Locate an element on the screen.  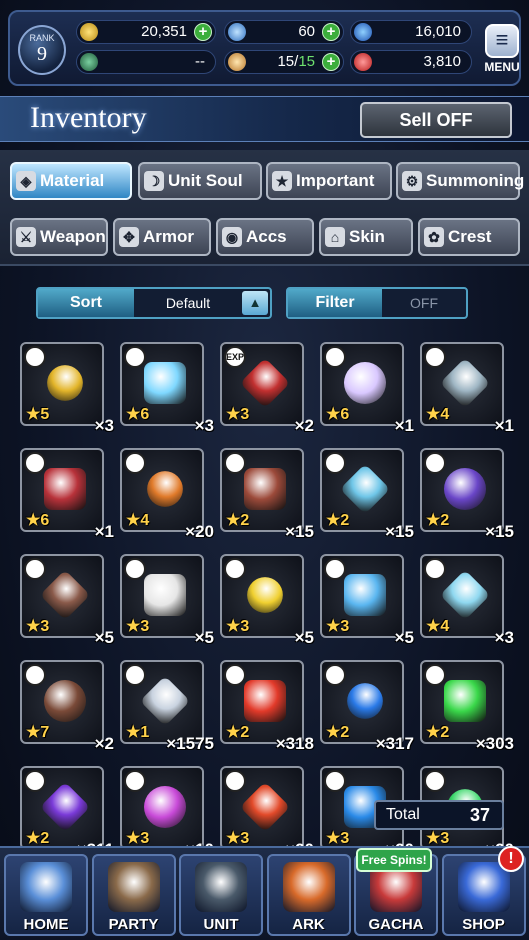
rank-label: RANK is located at coordinates (42, 38).